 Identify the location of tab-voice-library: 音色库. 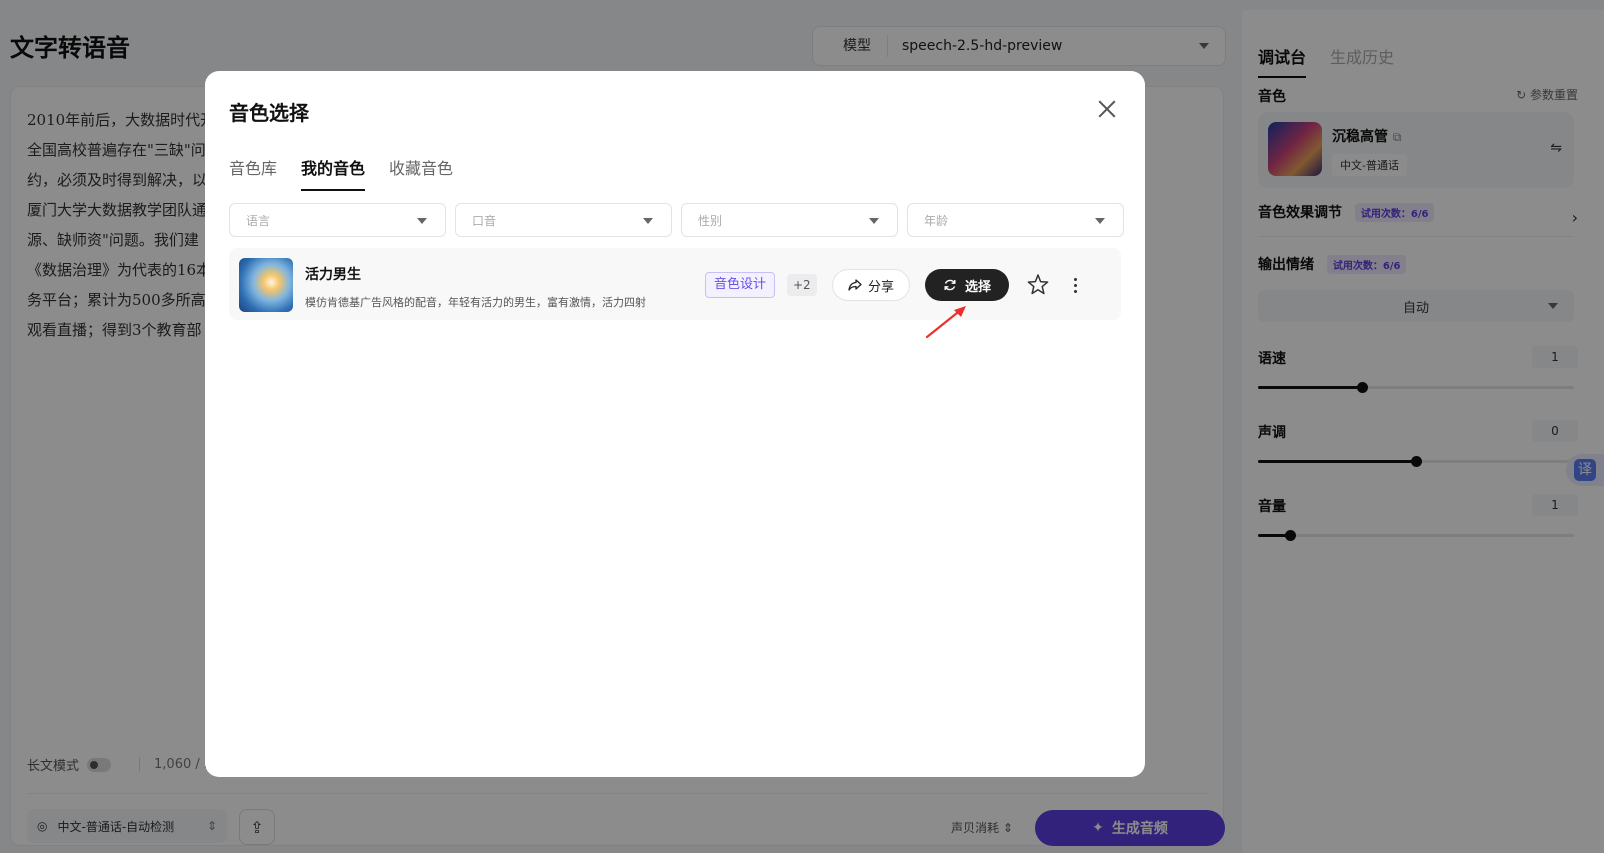
(253, 173).